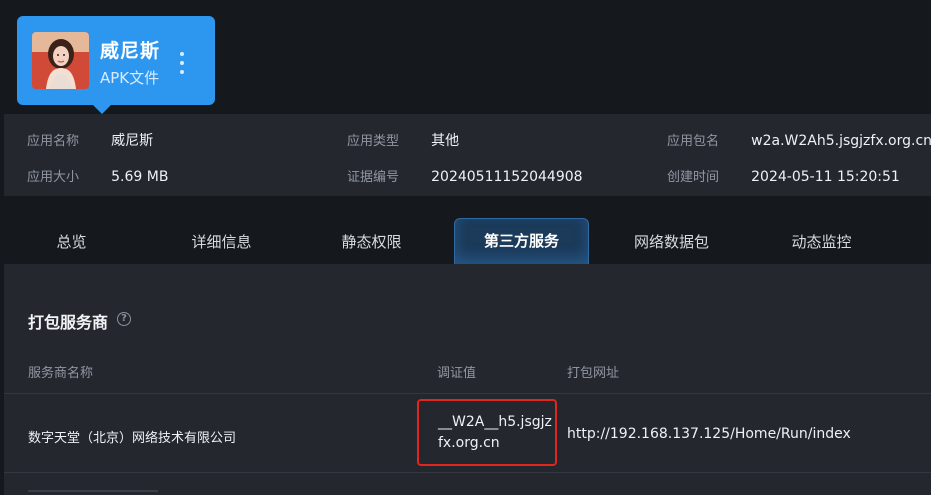 This screenshot has width=931, height=495. I want to click on app-card: 威尼斯 APK文件, so click(116, 65).